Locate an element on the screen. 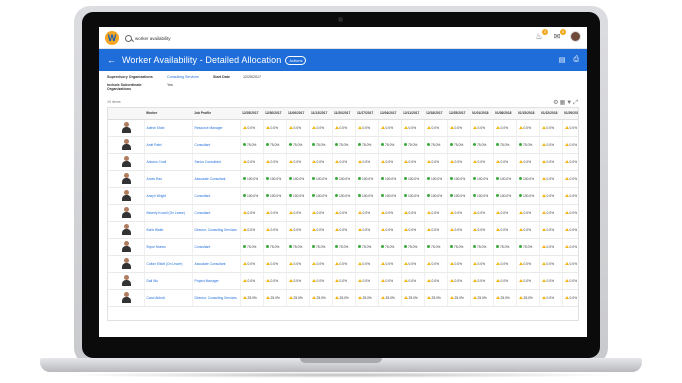  column-header: 12/18/2017 is located at coordinates (435, 114).